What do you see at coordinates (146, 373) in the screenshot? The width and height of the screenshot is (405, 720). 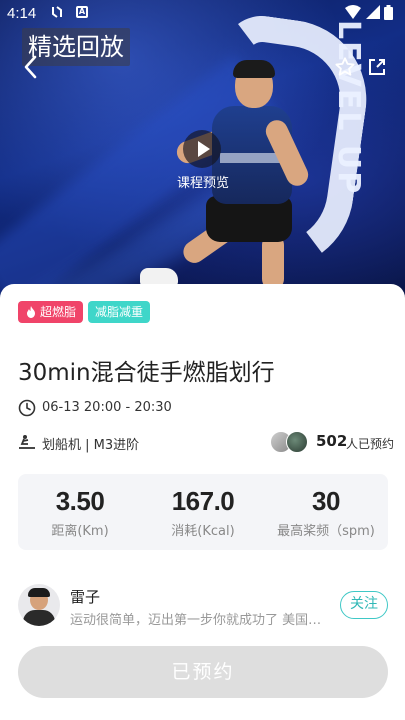 I see `course-title: 30min混合徒手燃脂划行` at bounding box center [146, 373].